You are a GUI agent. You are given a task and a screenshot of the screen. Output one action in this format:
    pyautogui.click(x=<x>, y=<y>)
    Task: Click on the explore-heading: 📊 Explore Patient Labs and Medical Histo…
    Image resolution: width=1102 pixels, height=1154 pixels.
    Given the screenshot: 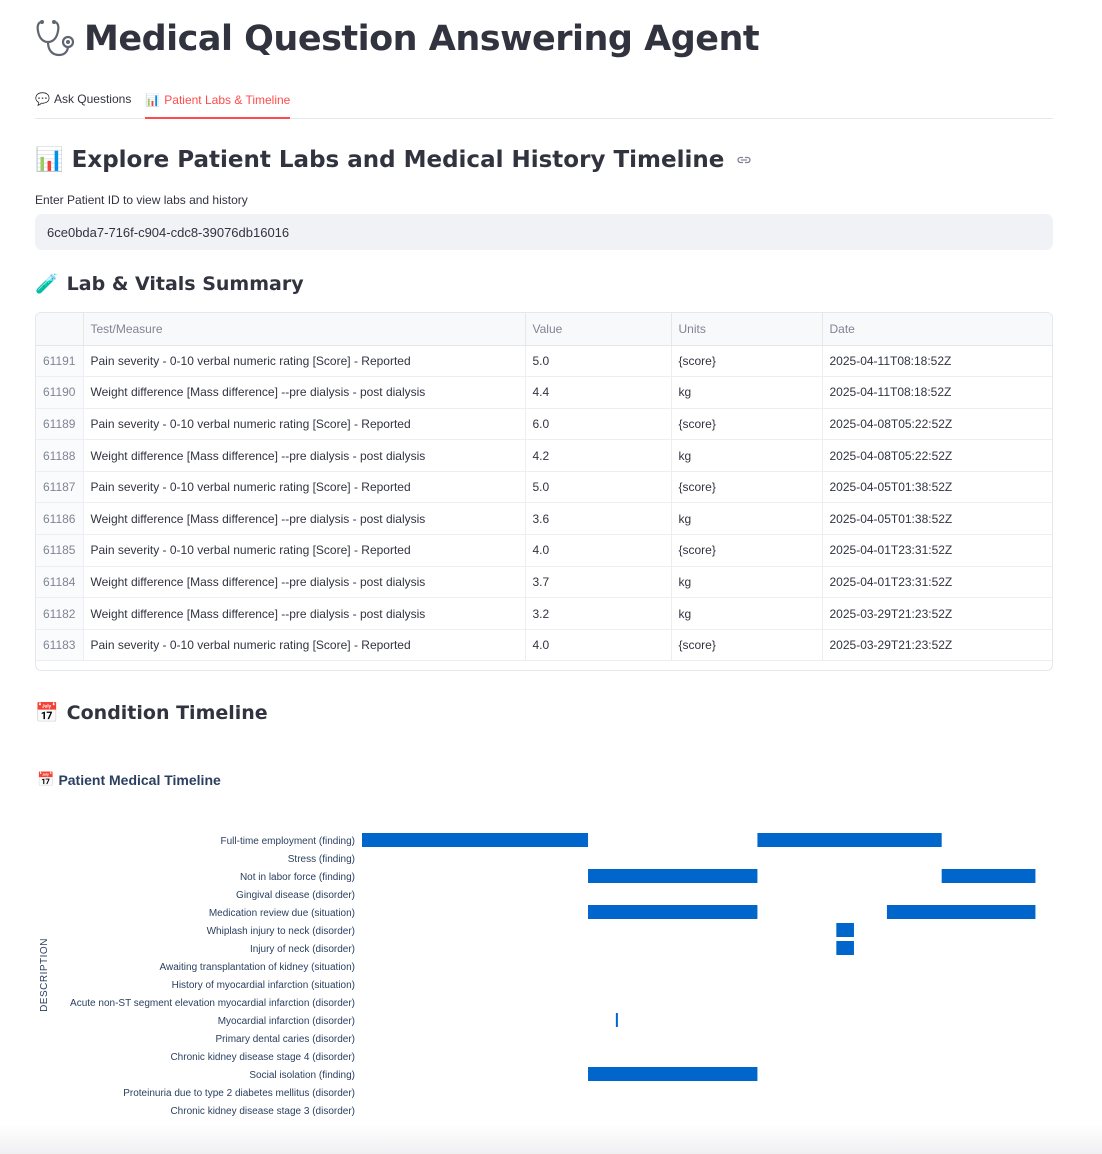 What is the action you would take?
    pyautogui.click(x=393, y=159)
    